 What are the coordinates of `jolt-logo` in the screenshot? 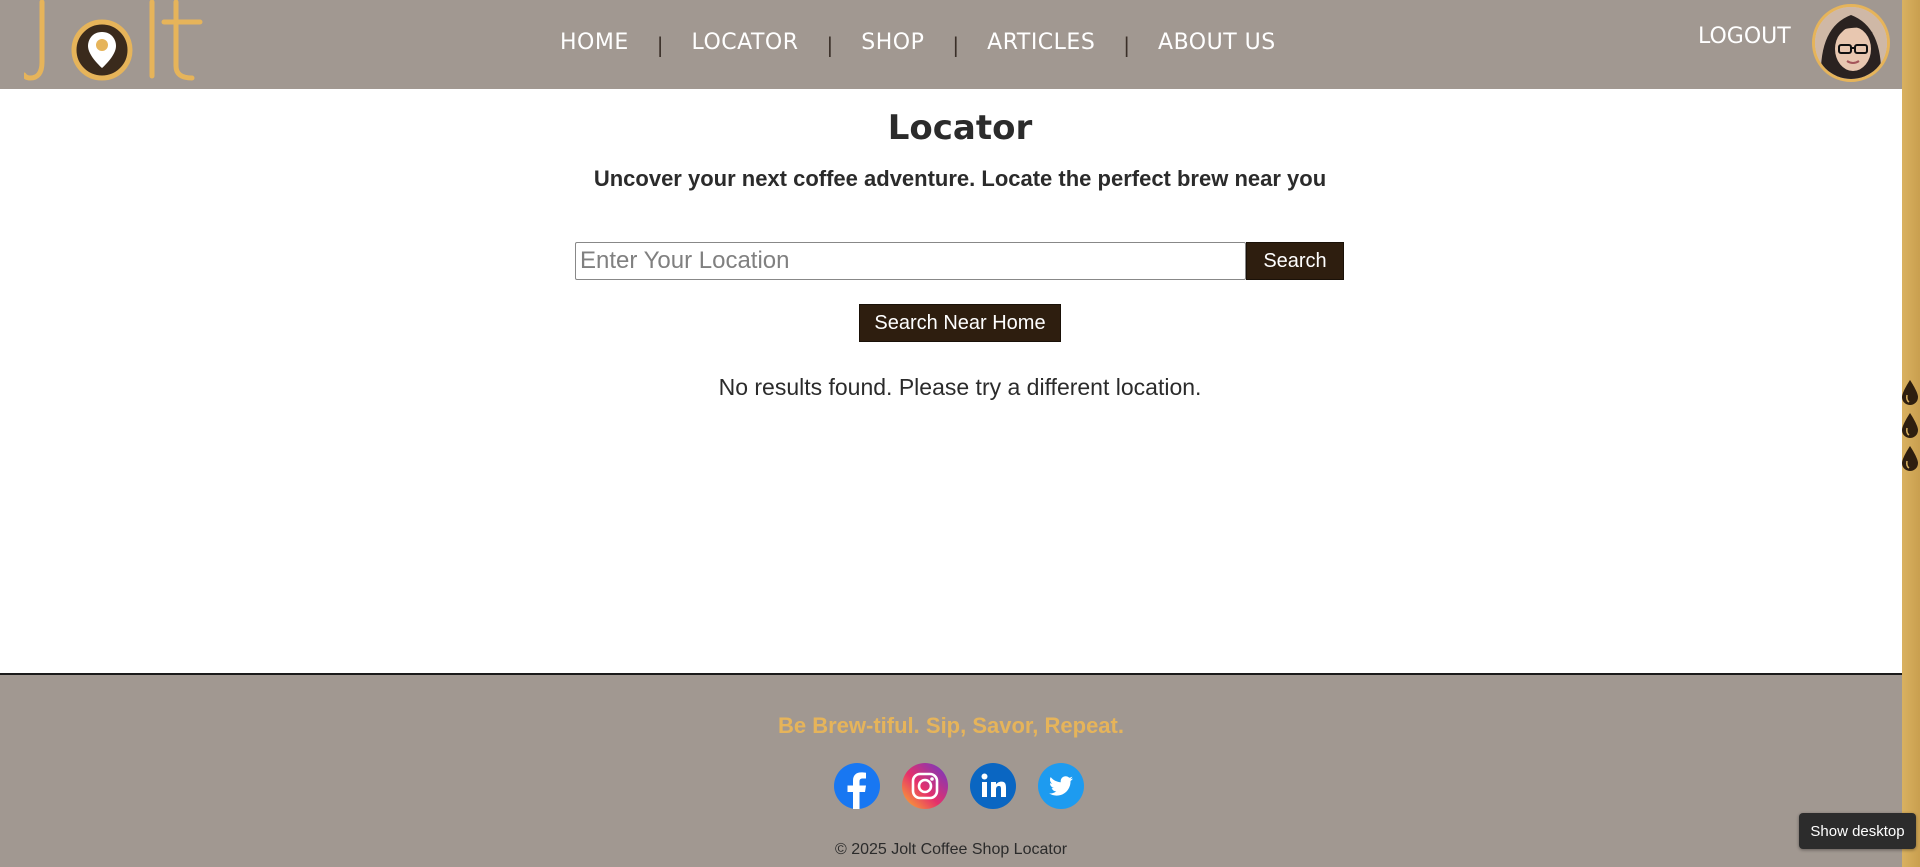 It's located at (112, 42).